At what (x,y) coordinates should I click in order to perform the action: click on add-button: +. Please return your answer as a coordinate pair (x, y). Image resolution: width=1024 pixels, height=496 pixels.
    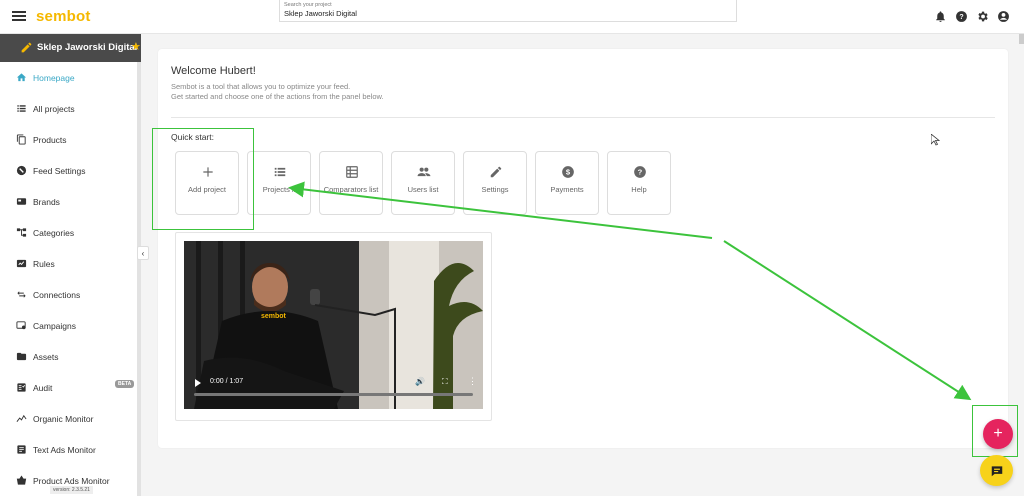
    Looking at the image, I should click on (998, 434).